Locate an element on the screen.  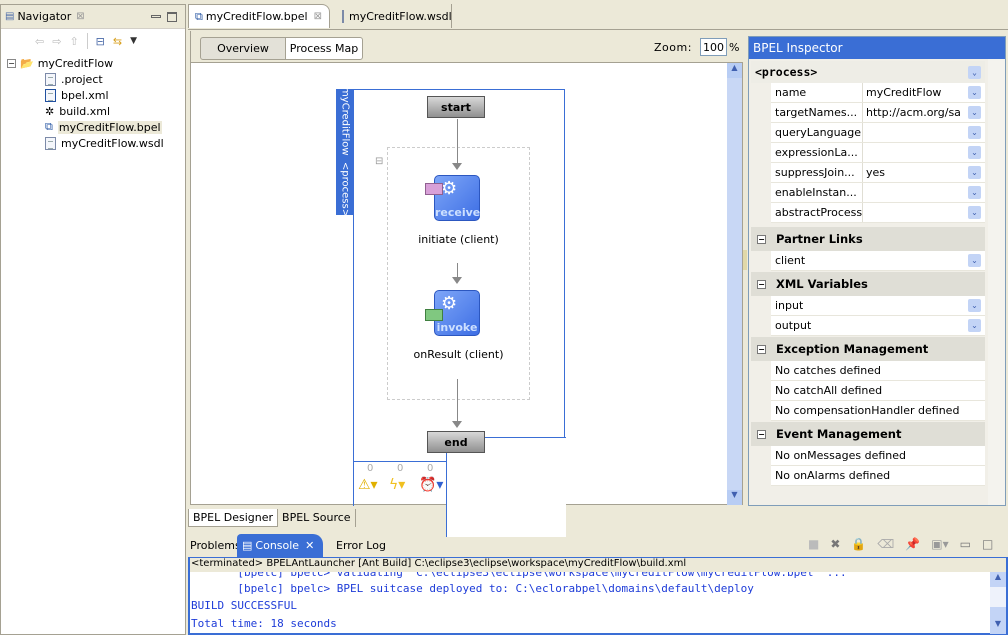
fault-icon: ϟ▾ is located at coordinates (397, 485).